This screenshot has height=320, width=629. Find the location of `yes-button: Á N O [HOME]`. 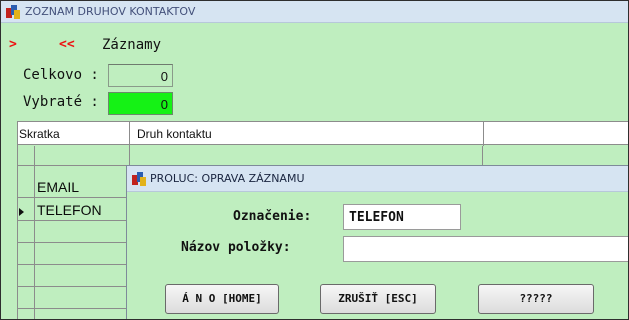

yes-button: Á N O [HOME] is located at coordinates (222, 299).